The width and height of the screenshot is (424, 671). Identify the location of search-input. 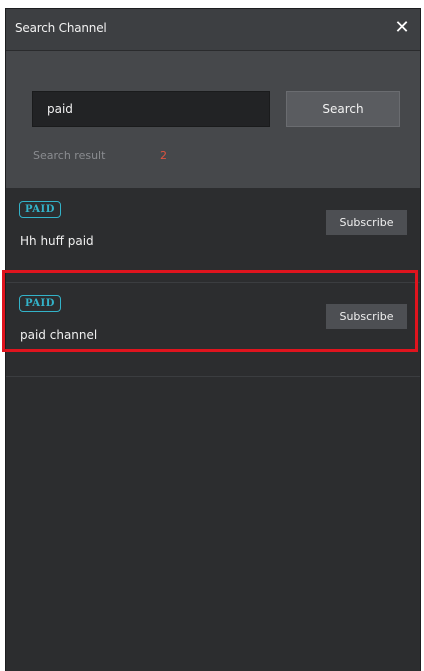
(151, 109).